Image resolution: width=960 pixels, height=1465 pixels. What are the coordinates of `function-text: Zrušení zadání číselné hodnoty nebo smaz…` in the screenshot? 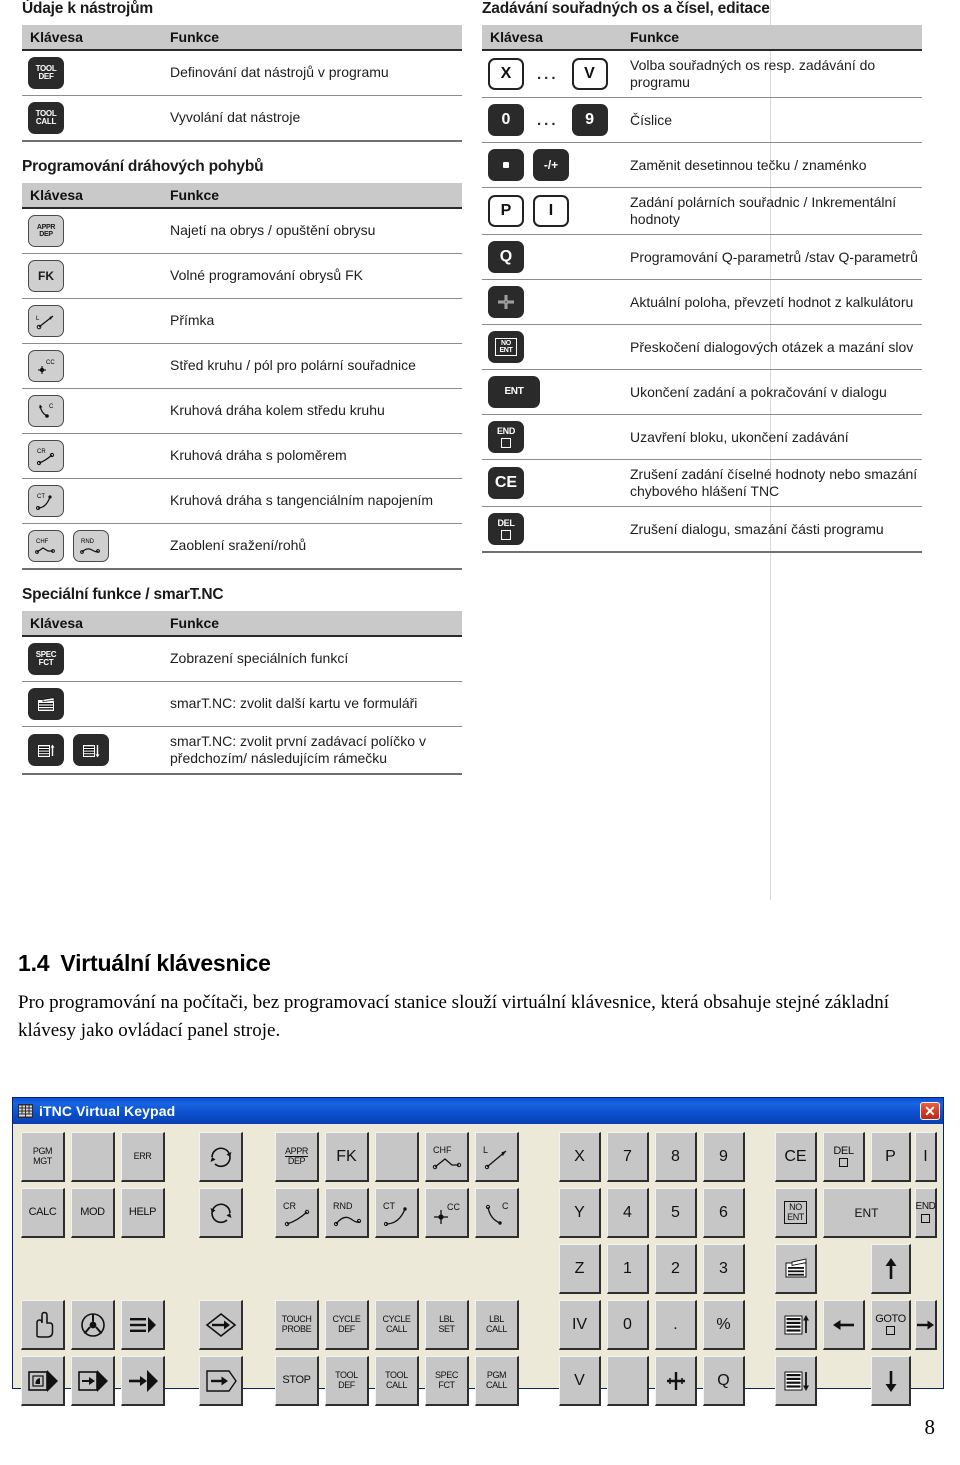 It's located at (772, 483).